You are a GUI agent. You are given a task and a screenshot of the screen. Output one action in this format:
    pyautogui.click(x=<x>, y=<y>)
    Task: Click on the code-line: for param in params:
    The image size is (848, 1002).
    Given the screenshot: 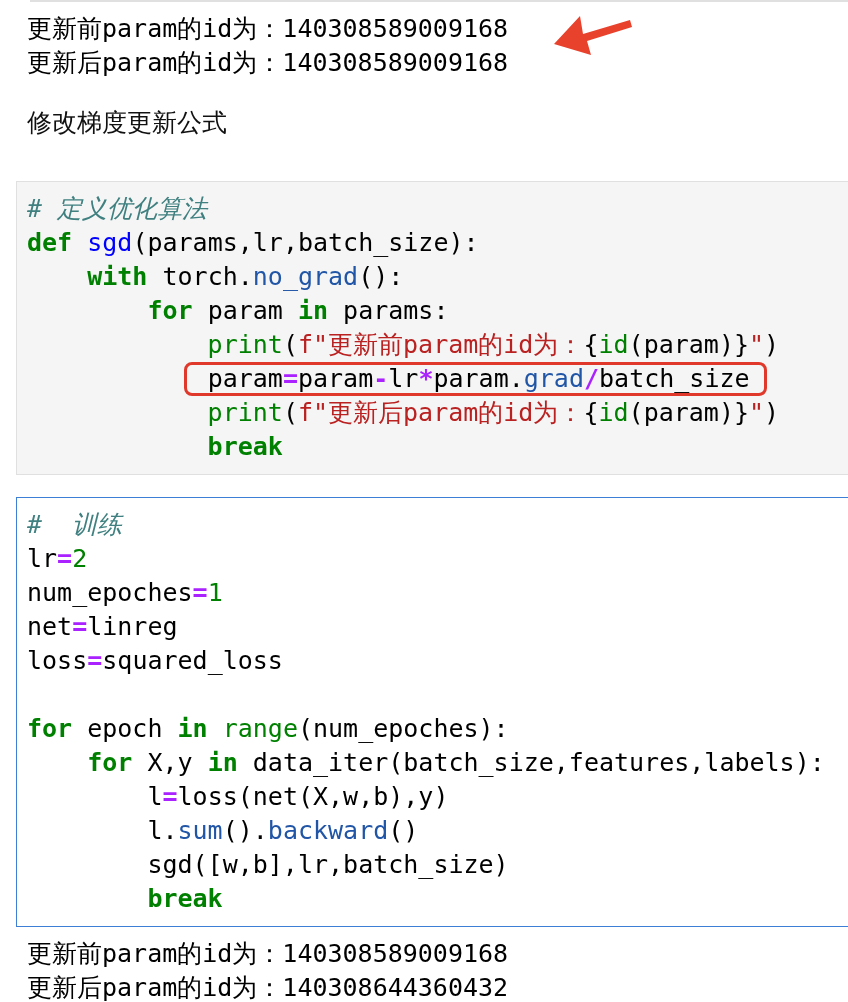 What is the action you would take?
    pyautogui.click(x=297, y=311)
    